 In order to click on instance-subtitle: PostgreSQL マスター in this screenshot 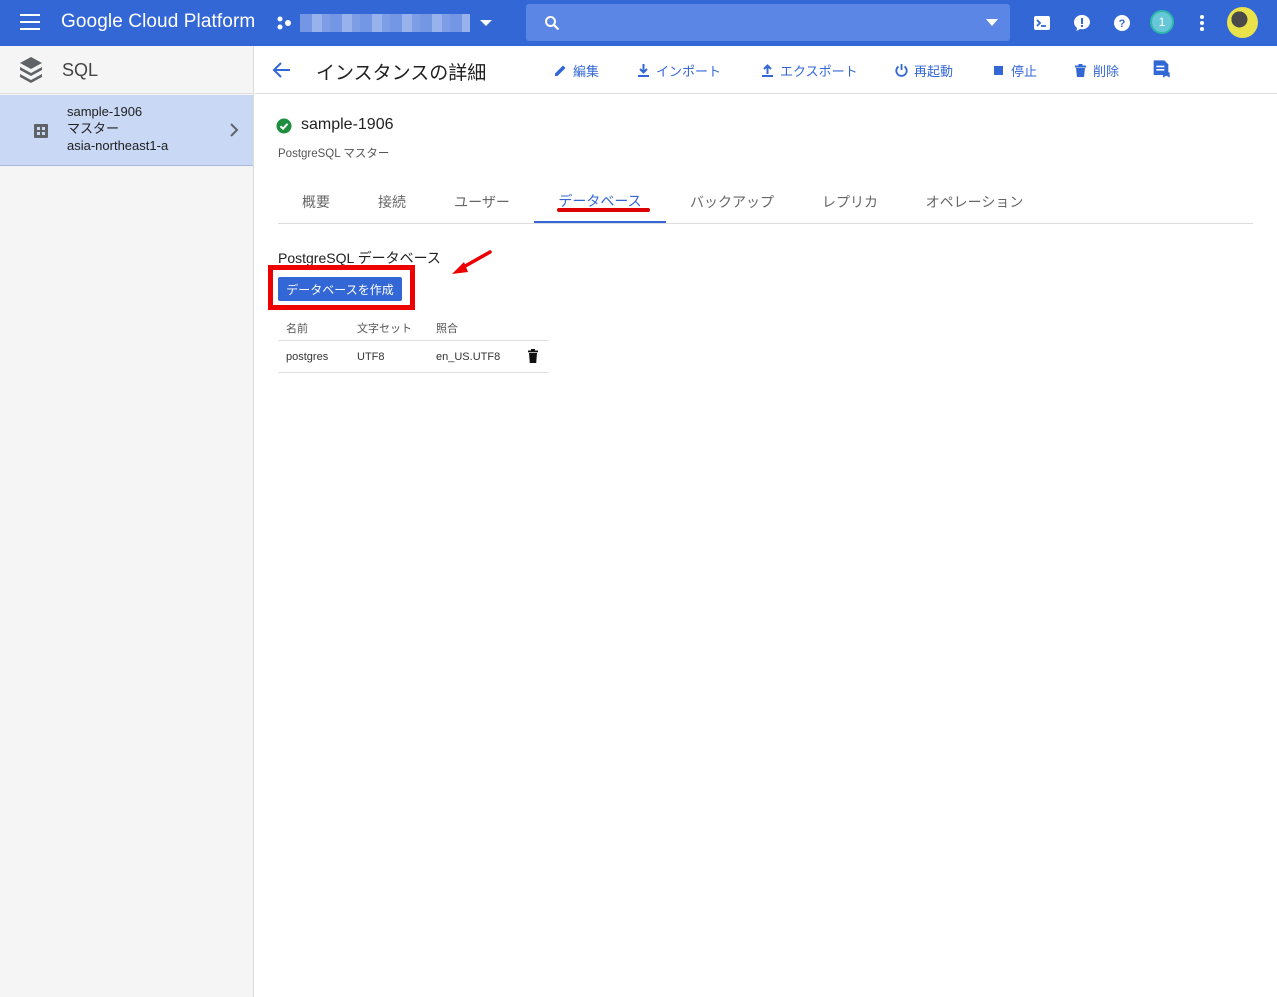, I will do `click(334, 154)`.